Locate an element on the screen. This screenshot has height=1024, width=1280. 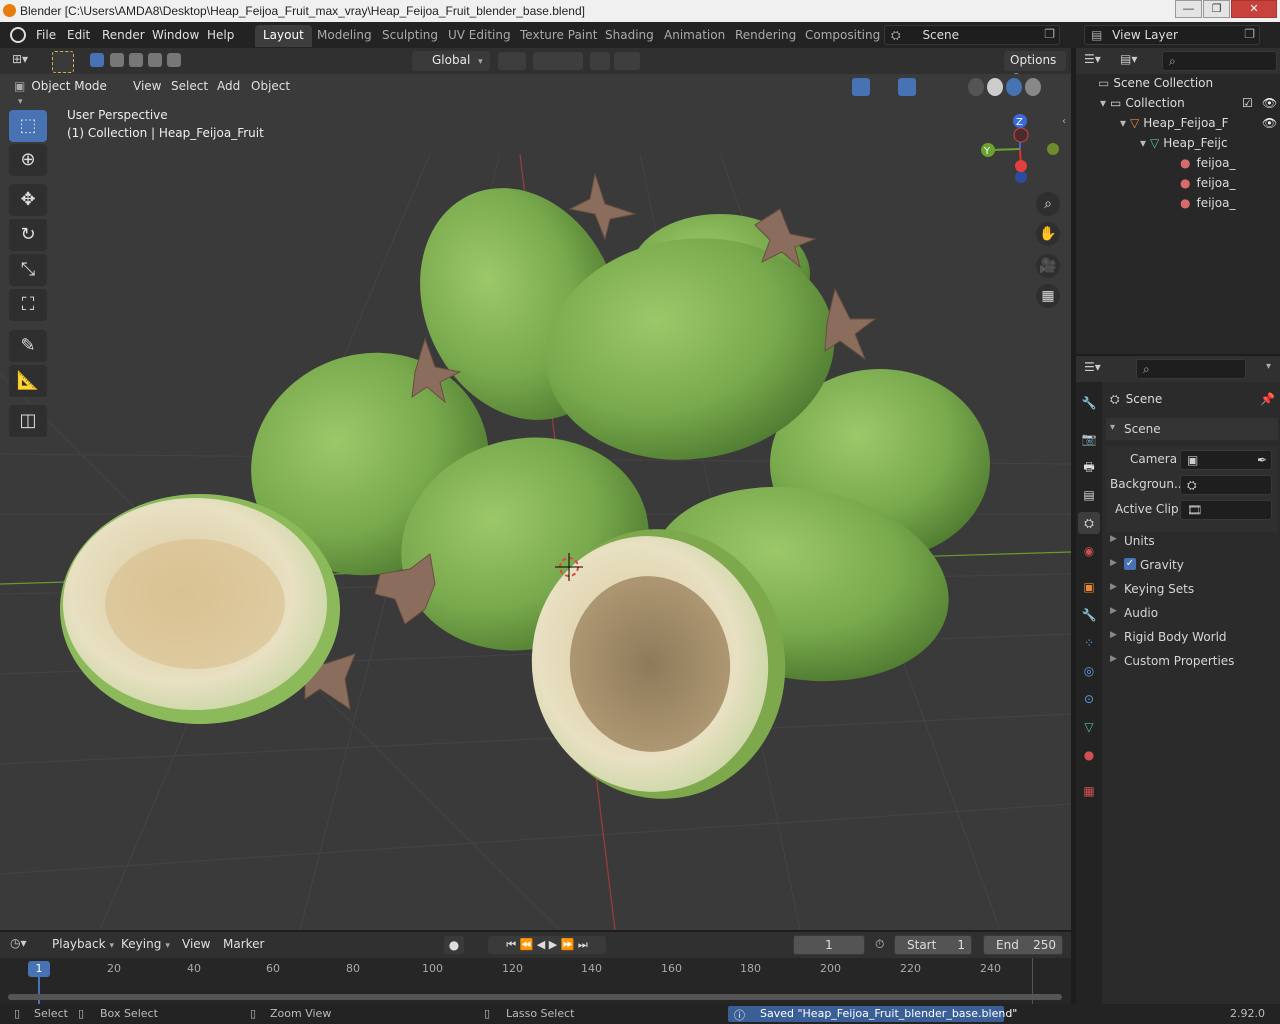
record-icon: ● is located at coordinates (454, 945).